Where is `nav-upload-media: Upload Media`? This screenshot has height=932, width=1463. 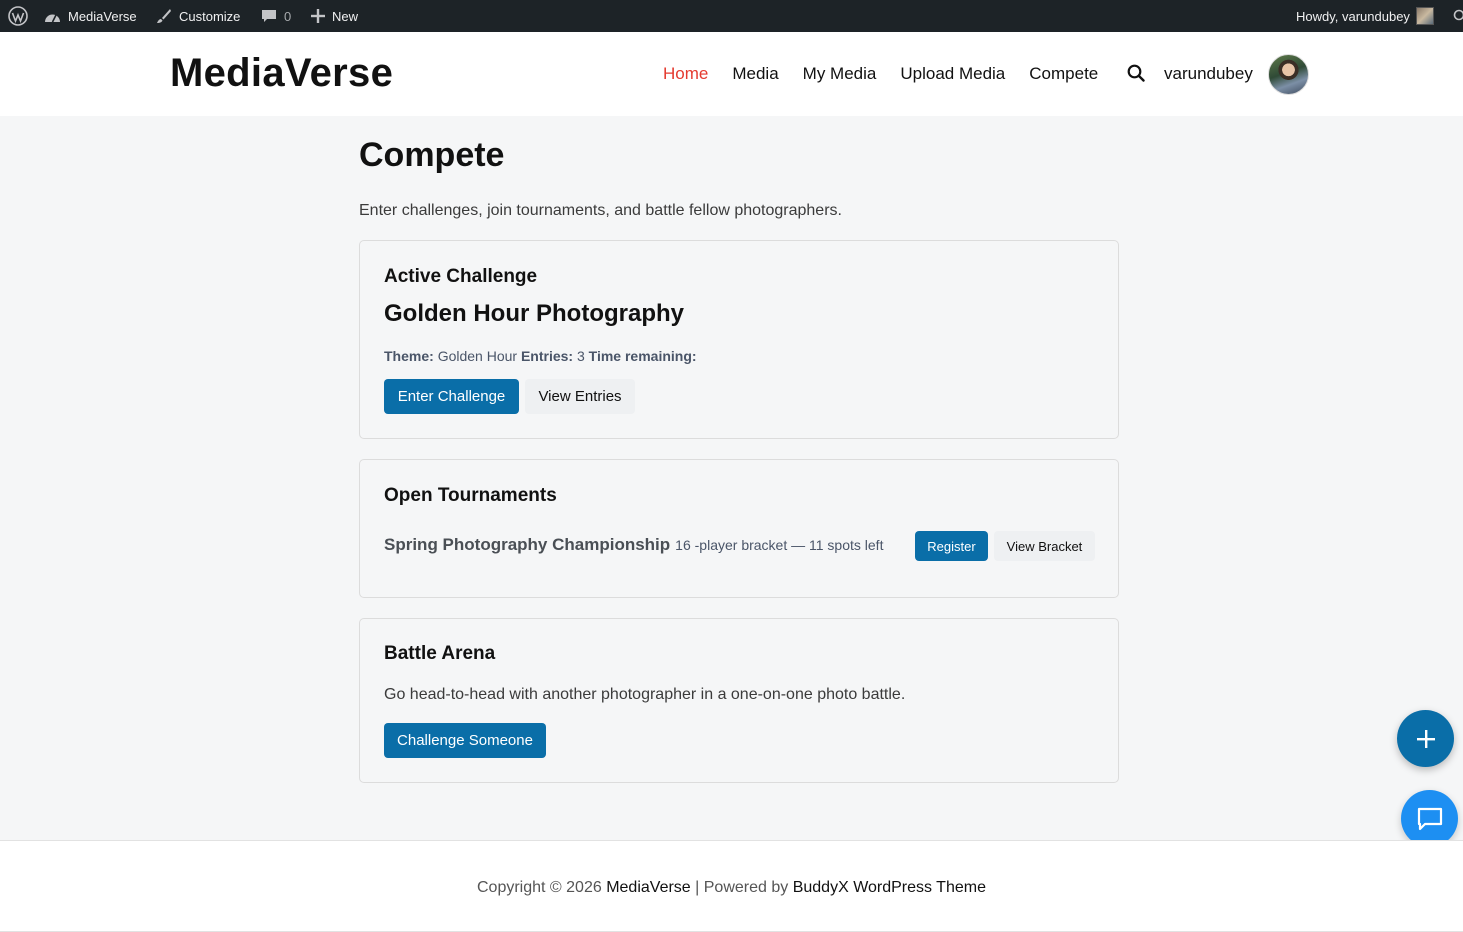 nav-upload-media: Upload Media is located at coordinates (952, 74).